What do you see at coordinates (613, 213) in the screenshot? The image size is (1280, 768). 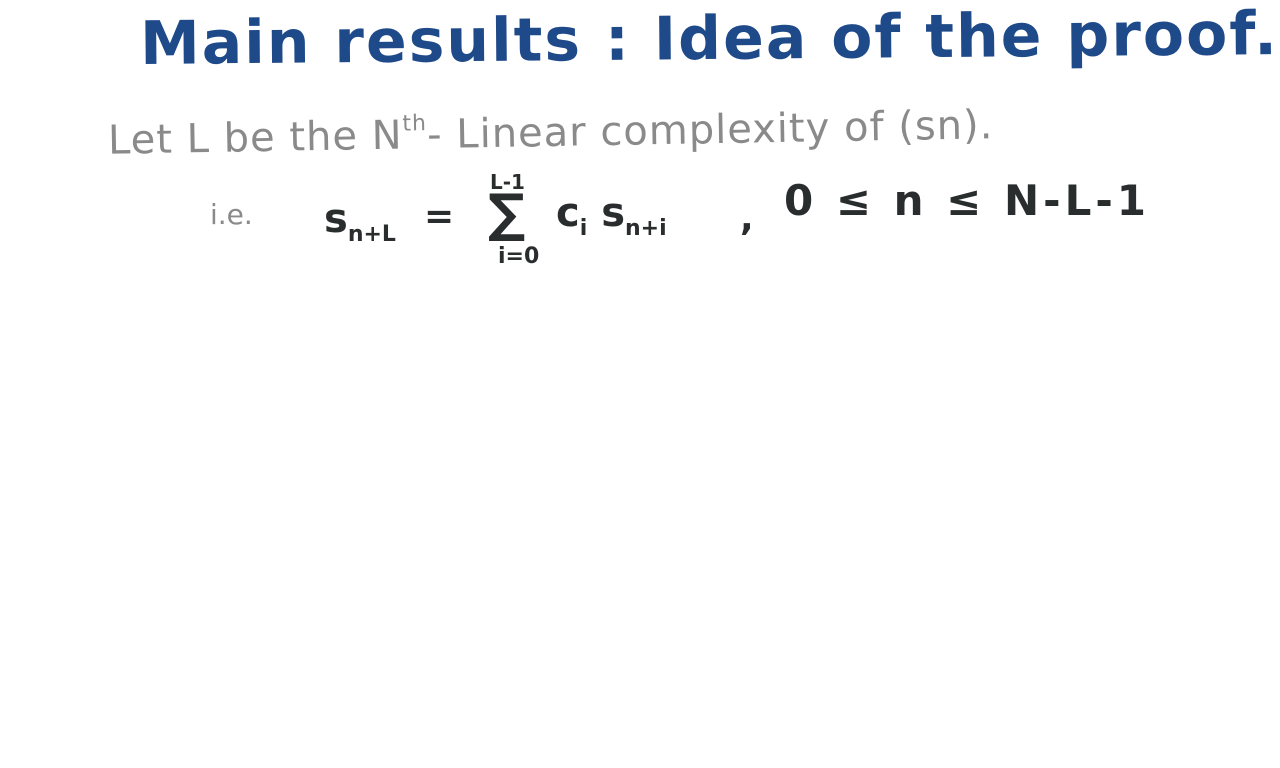 I see `term-base: s` at bounding box center [613, 213].